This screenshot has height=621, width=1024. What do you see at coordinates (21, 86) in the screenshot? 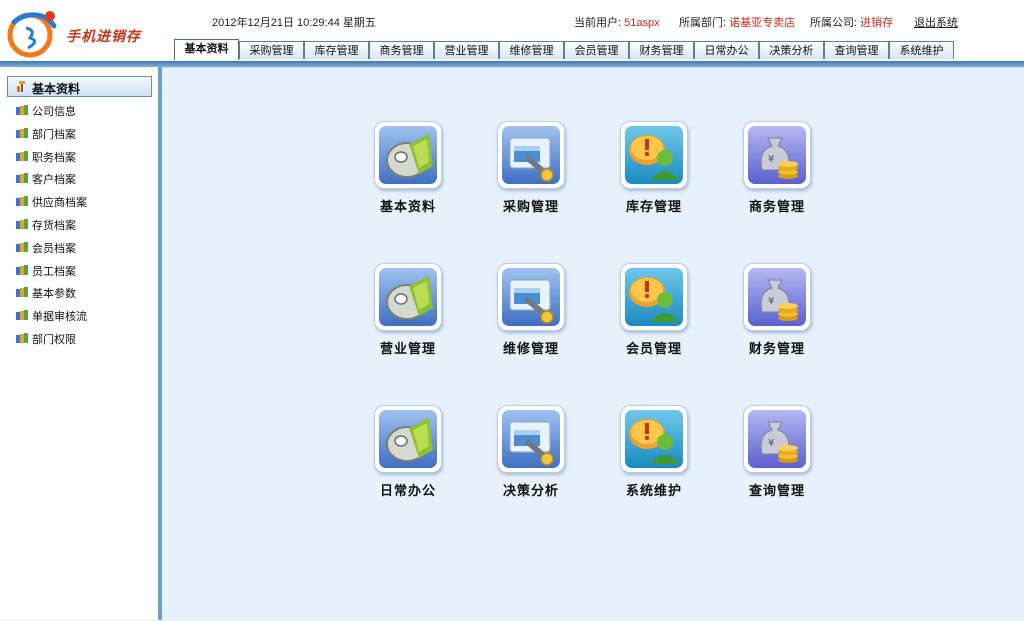
I see `tools-icon` at bounding box center [21, 86].